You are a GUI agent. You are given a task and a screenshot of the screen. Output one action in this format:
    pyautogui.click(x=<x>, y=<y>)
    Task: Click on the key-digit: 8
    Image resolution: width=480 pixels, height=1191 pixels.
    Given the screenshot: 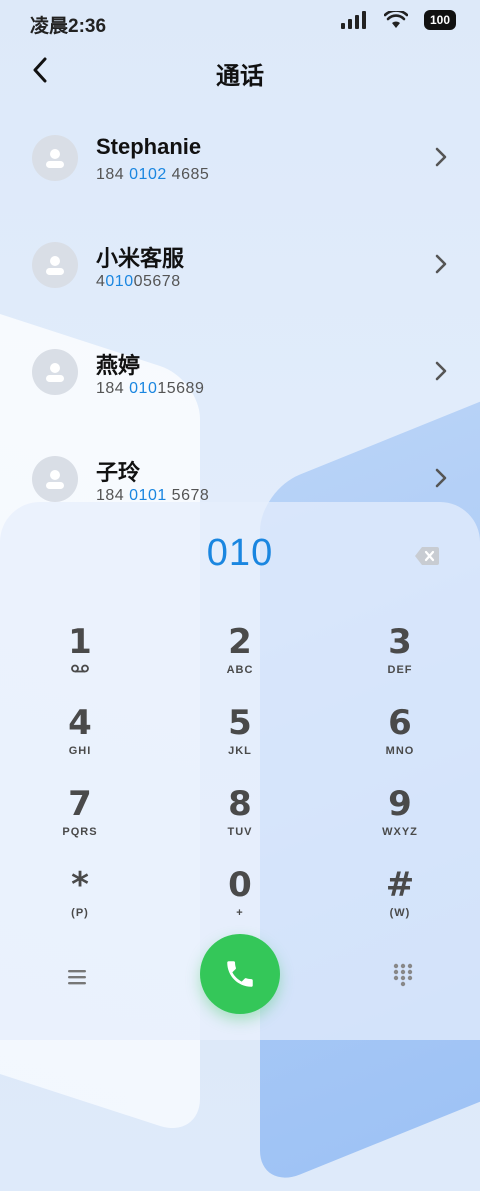 What is the action you would take?
    pyautogui.click(x=240, y=804)
    